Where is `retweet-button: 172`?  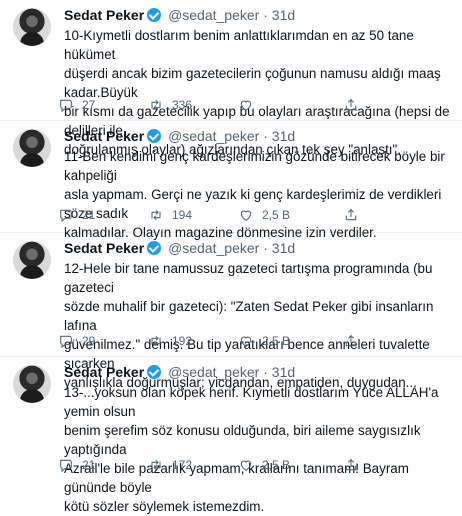
retweet-button: 172 is located at coordinates (170, 465).